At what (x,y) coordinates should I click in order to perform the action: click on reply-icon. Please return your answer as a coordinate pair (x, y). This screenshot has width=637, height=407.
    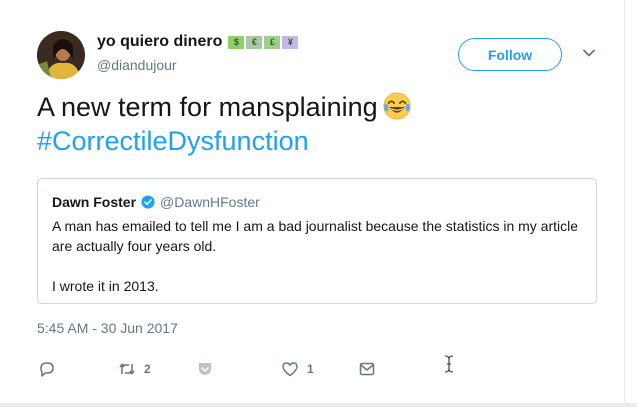
    Looking at the image, I should click on (47, 369).